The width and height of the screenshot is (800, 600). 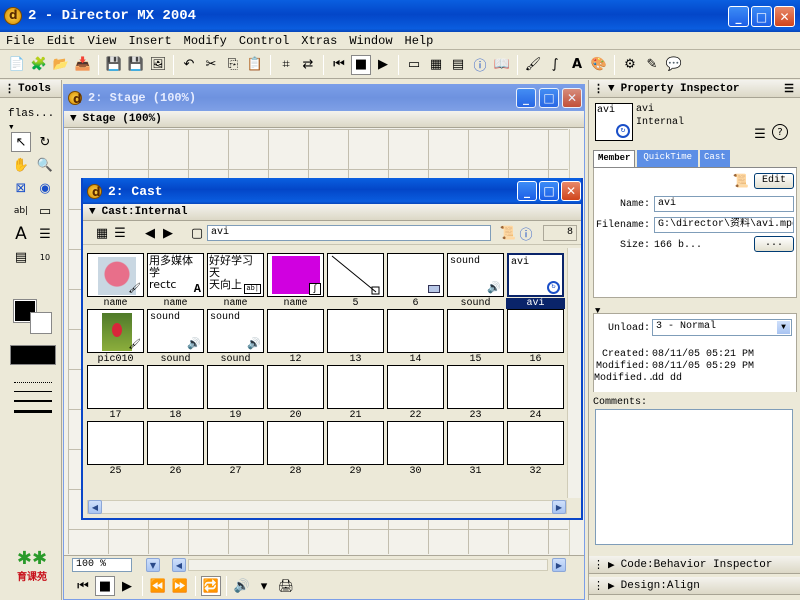 What do you see at coordinates (45, 211) in the screenshot?
I see `button-tool-icon: ▭` at bounding box center [45, 211].